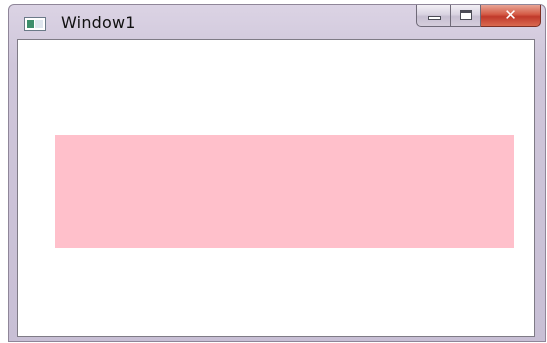 Image resolution: width=547 pixels, height=343 pixels. What do you see at coordinates (277, 22) in the screenshot?
I see `title-bar: Window1 ✕` at bounding box center [277, 22].